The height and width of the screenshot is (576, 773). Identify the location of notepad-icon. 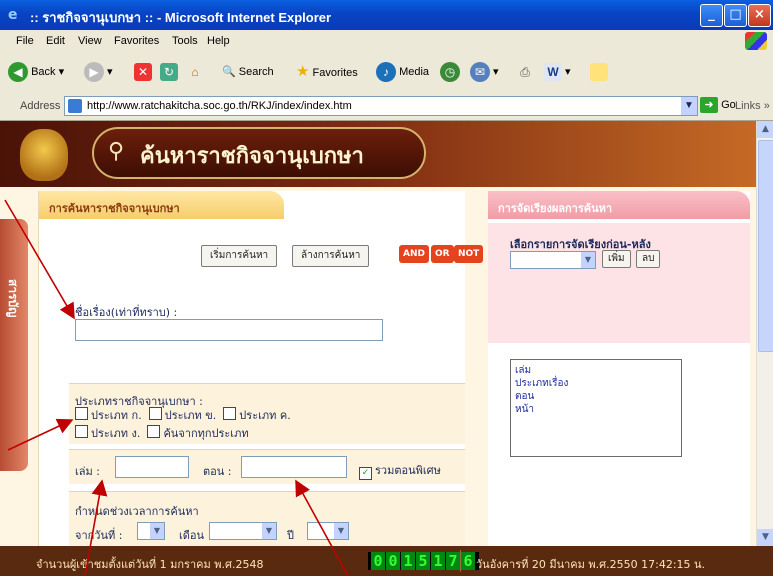
(599, 72).